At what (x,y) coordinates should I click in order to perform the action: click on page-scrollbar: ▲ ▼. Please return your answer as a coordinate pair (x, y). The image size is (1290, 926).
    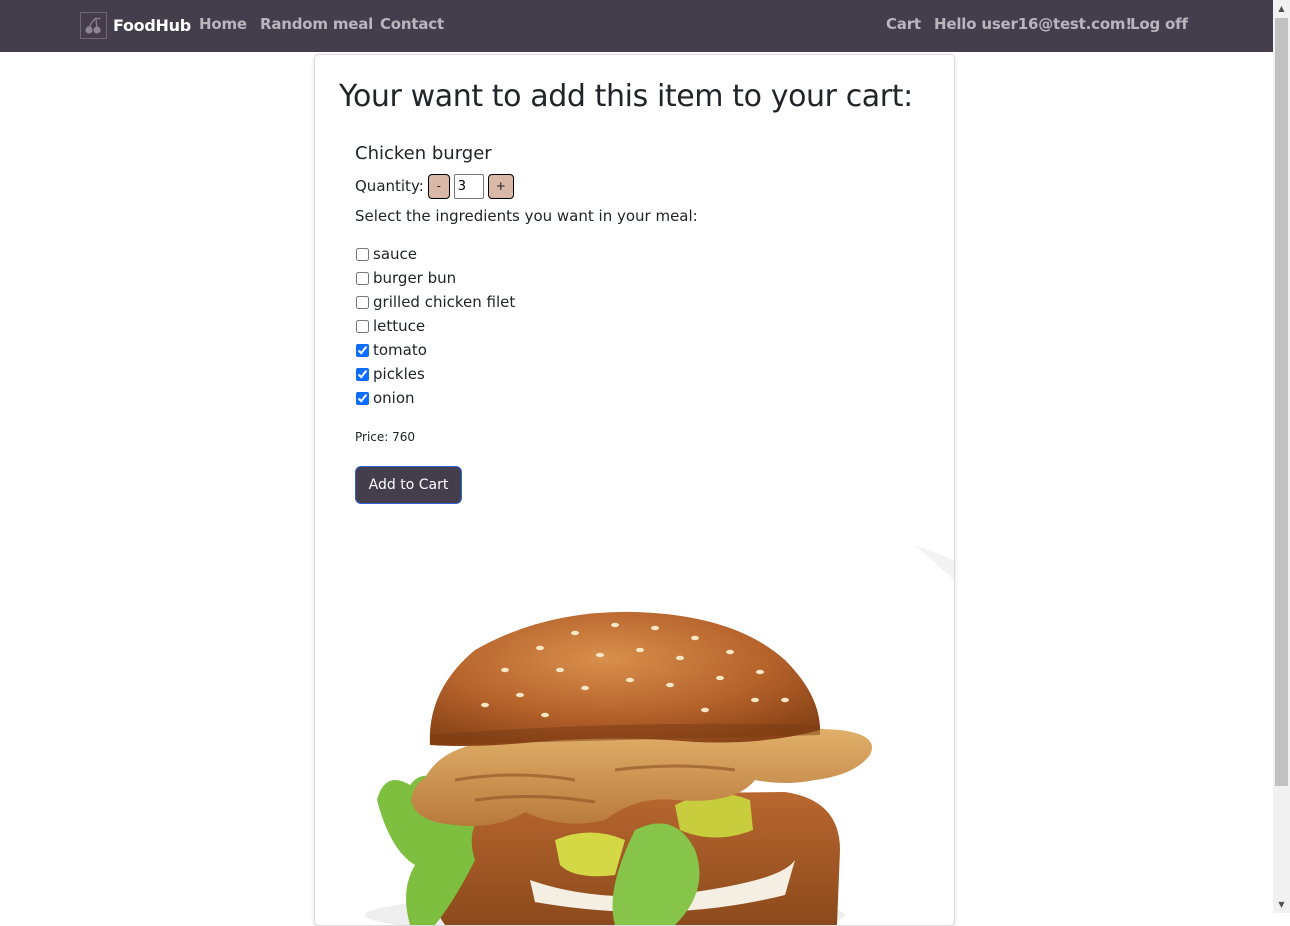
    Looking at the image, I should click on (1281, 456).